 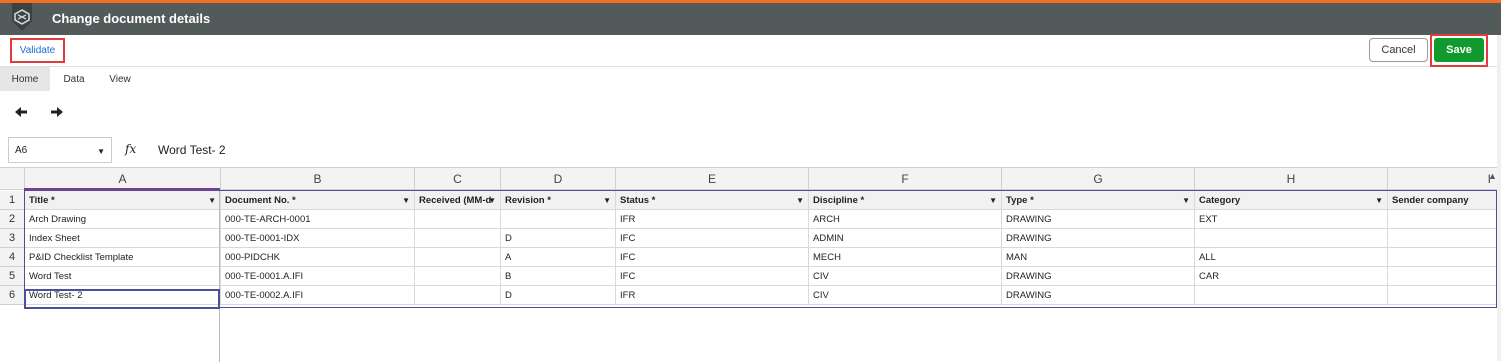 I want to click on header-cell: Status * ▼, so click(x=711, y=200).